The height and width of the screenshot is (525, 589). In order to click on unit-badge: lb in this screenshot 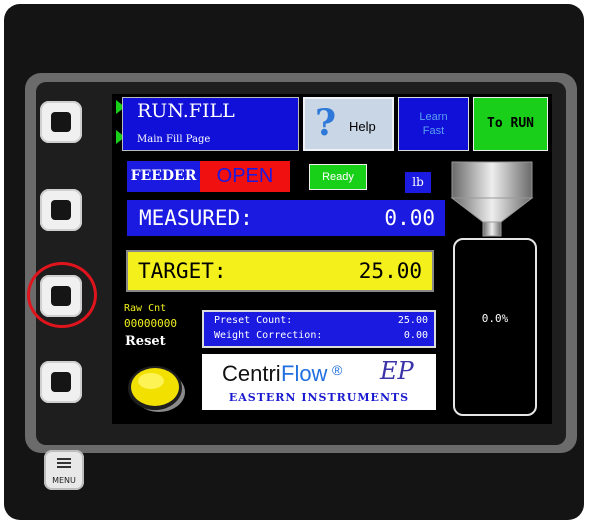, I will do `click(418, 182)`.